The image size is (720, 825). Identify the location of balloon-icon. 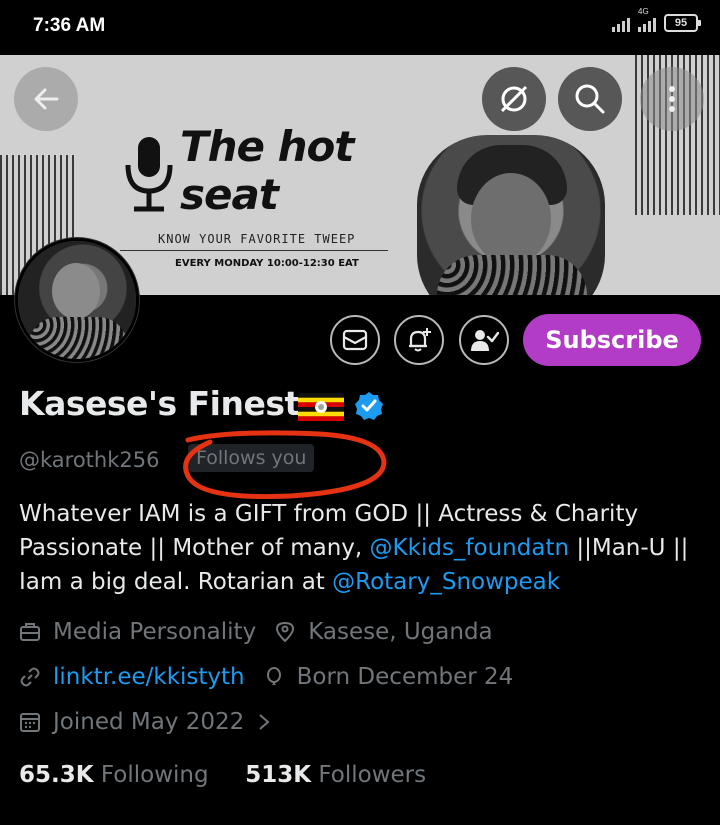
(273, 676).